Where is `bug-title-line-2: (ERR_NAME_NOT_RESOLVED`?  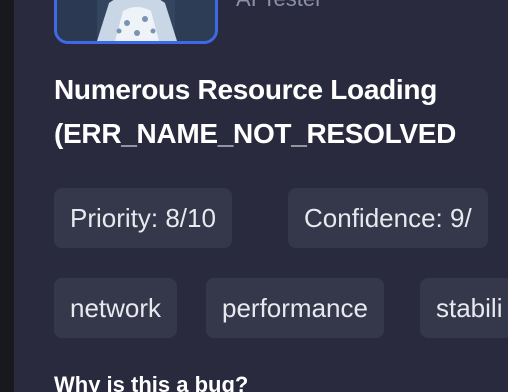
bug-title-line-2: (ERR_NAME_NOT_RESOLVED is located at coordinates (255, 133).